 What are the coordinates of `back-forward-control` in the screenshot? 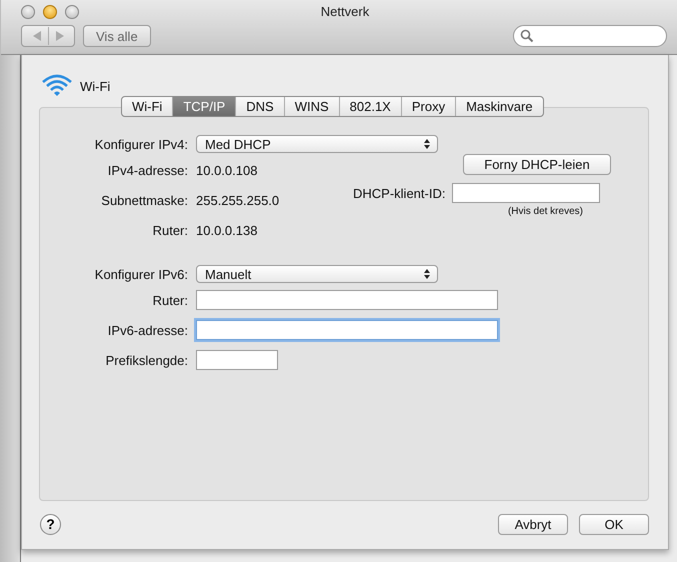 It's located at (48, 36).